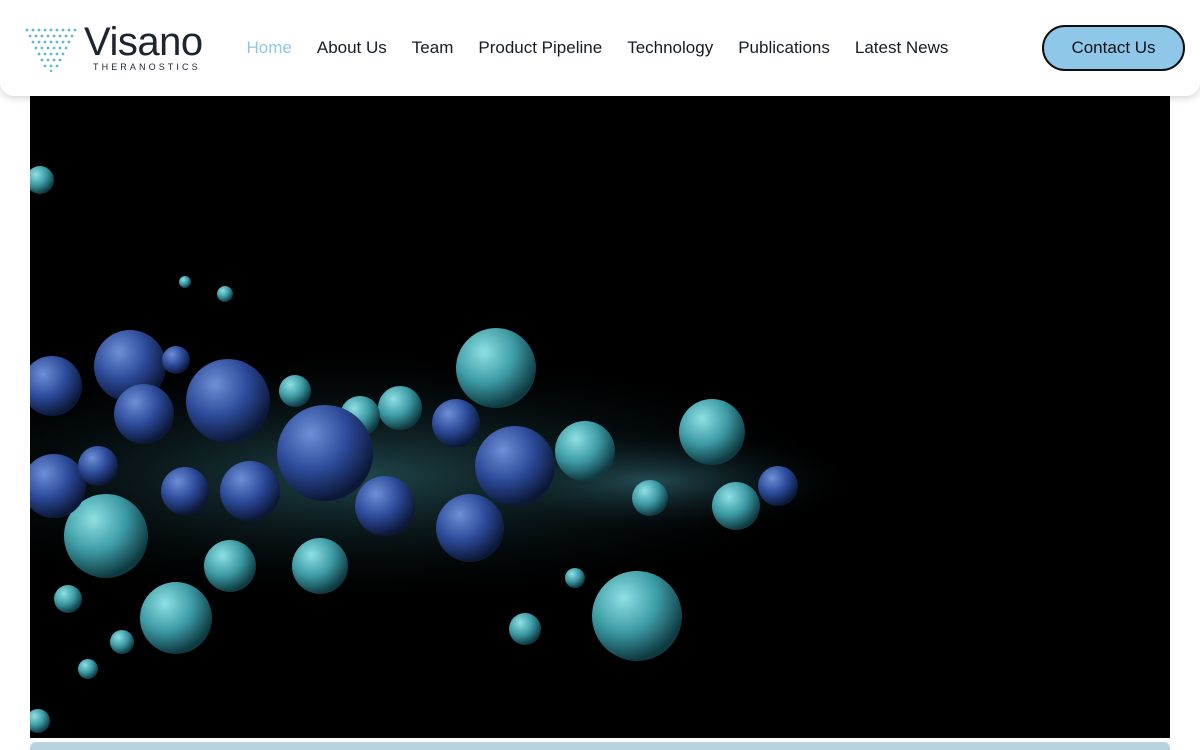  I want to click on nav-item-team: Team, so click(432, 48).